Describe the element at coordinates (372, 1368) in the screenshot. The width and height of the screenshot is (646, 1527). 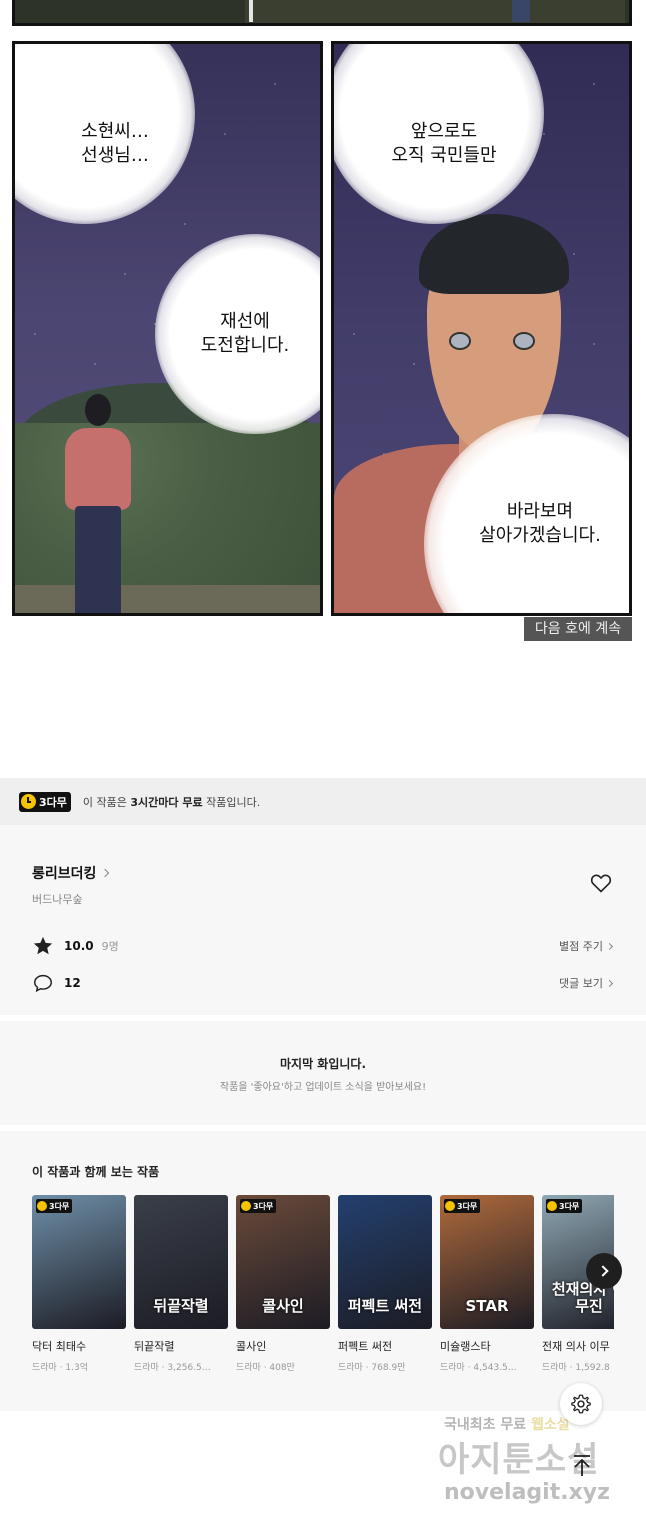
I see `recommendation-meta: 드라마 · 768.9만` at that location.